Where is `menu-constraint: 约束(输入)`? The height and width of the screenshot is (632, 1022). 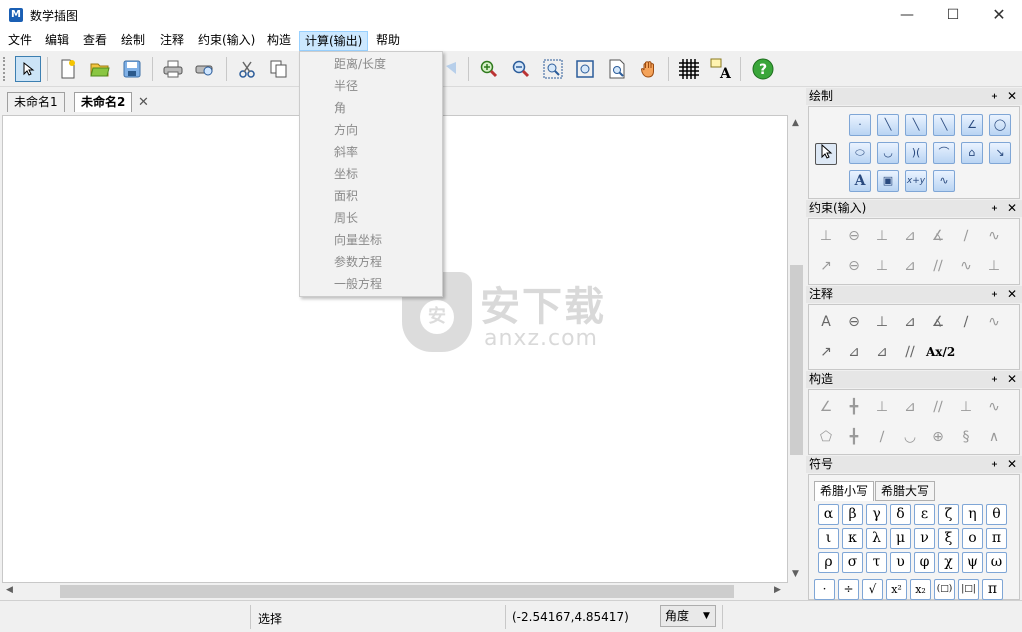
menu-constraint: 约束(输入) is located at coordinates (226, 41).